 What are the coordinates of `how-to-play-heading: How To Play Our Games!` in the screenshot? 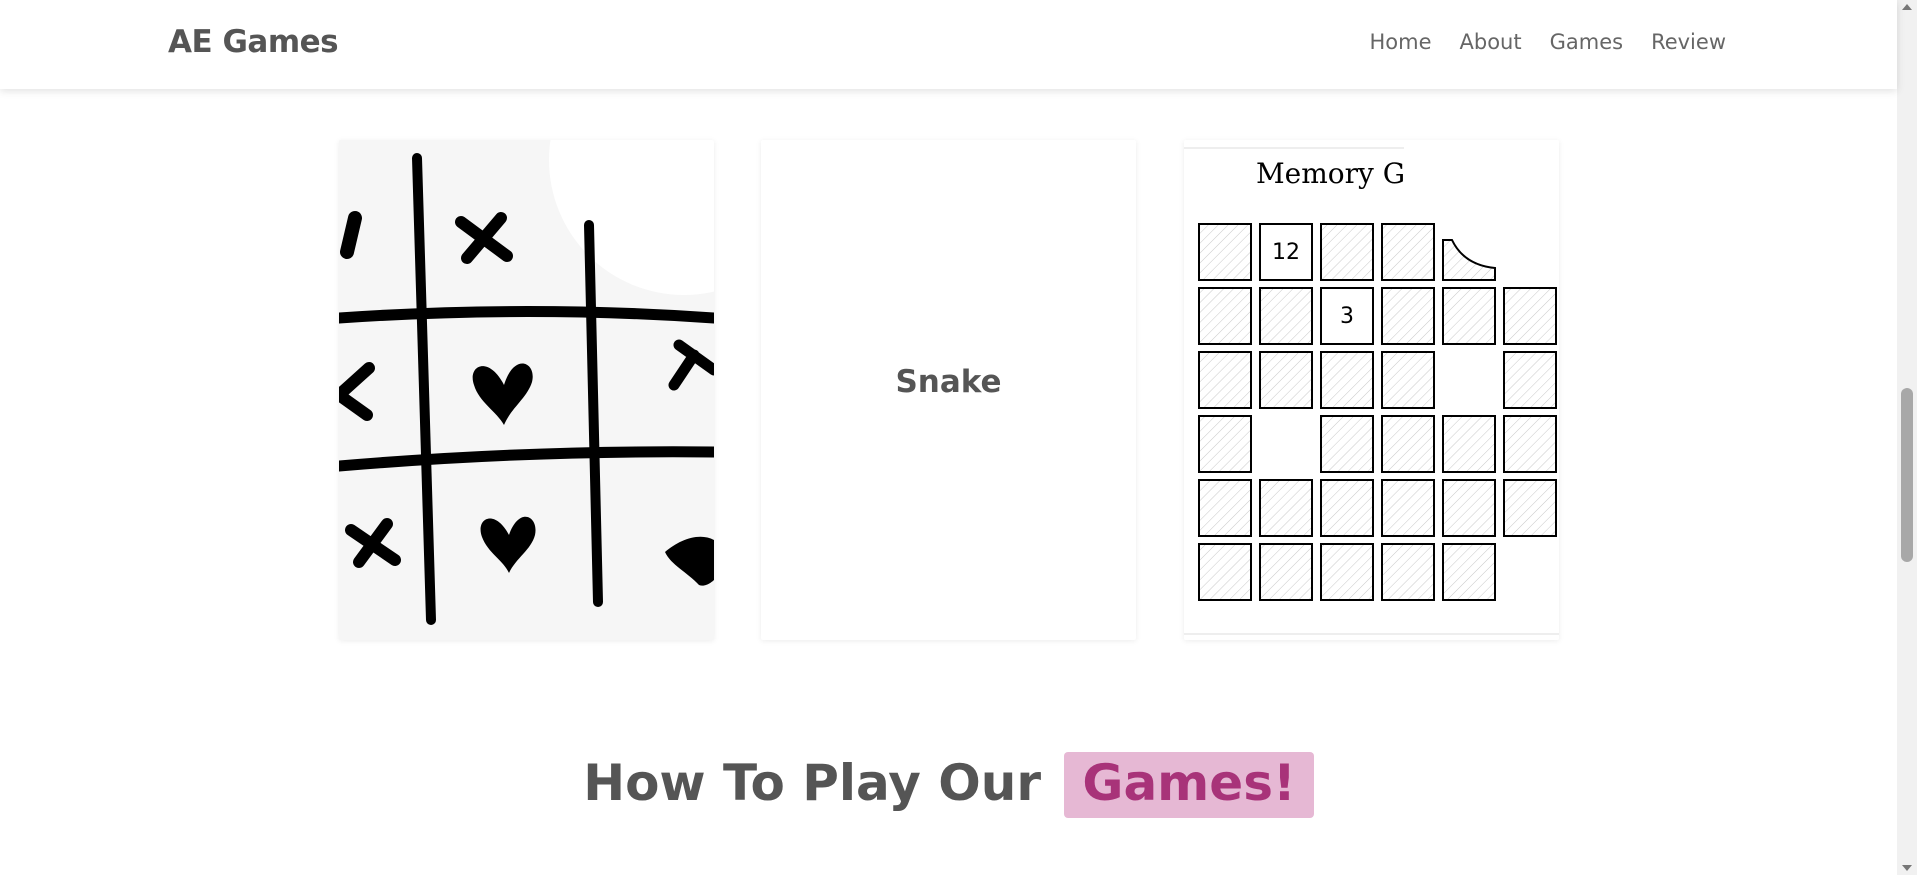 It's located at (948, 785).